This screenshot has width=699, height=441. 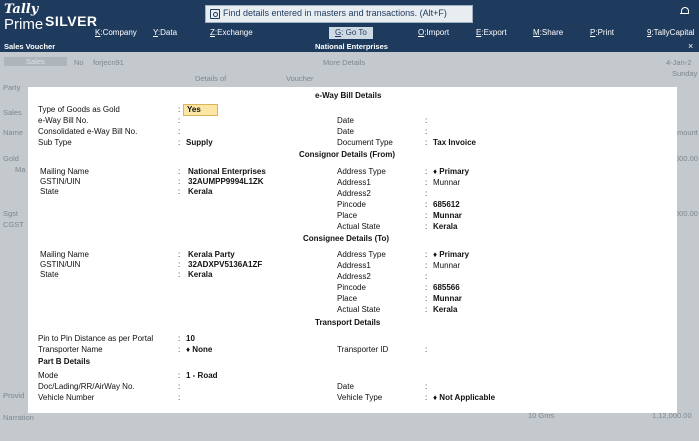 What do you see at coordinates (351, 46) in the screenshot?
I see `company-name: National Enterprises` at bounding box center [351, 46].